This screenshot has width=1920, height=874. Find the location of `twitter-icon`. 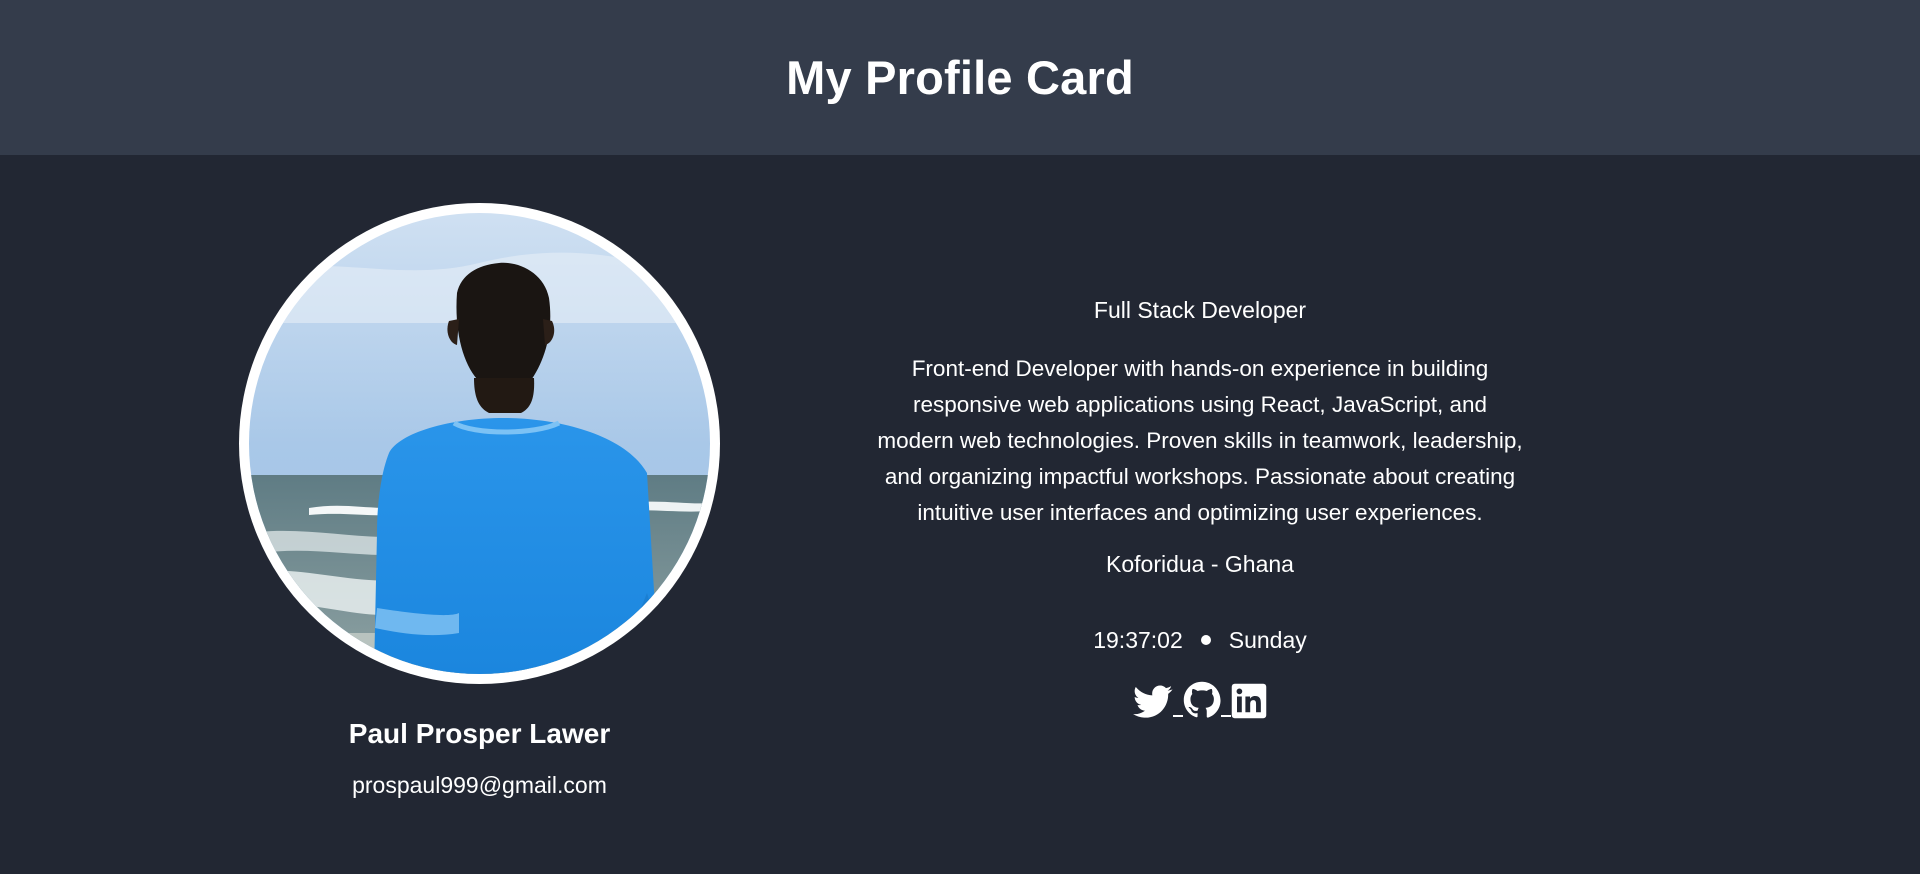

twitter-icon is located at coordinates (1153, 701).